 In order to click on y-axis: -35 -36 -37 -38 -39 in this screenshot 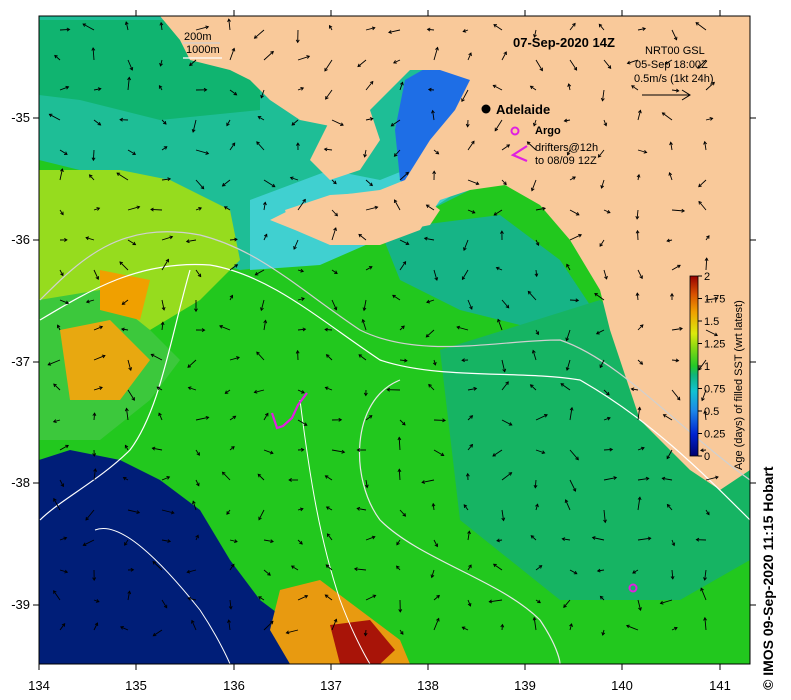, I will do `click(20, 361)`.